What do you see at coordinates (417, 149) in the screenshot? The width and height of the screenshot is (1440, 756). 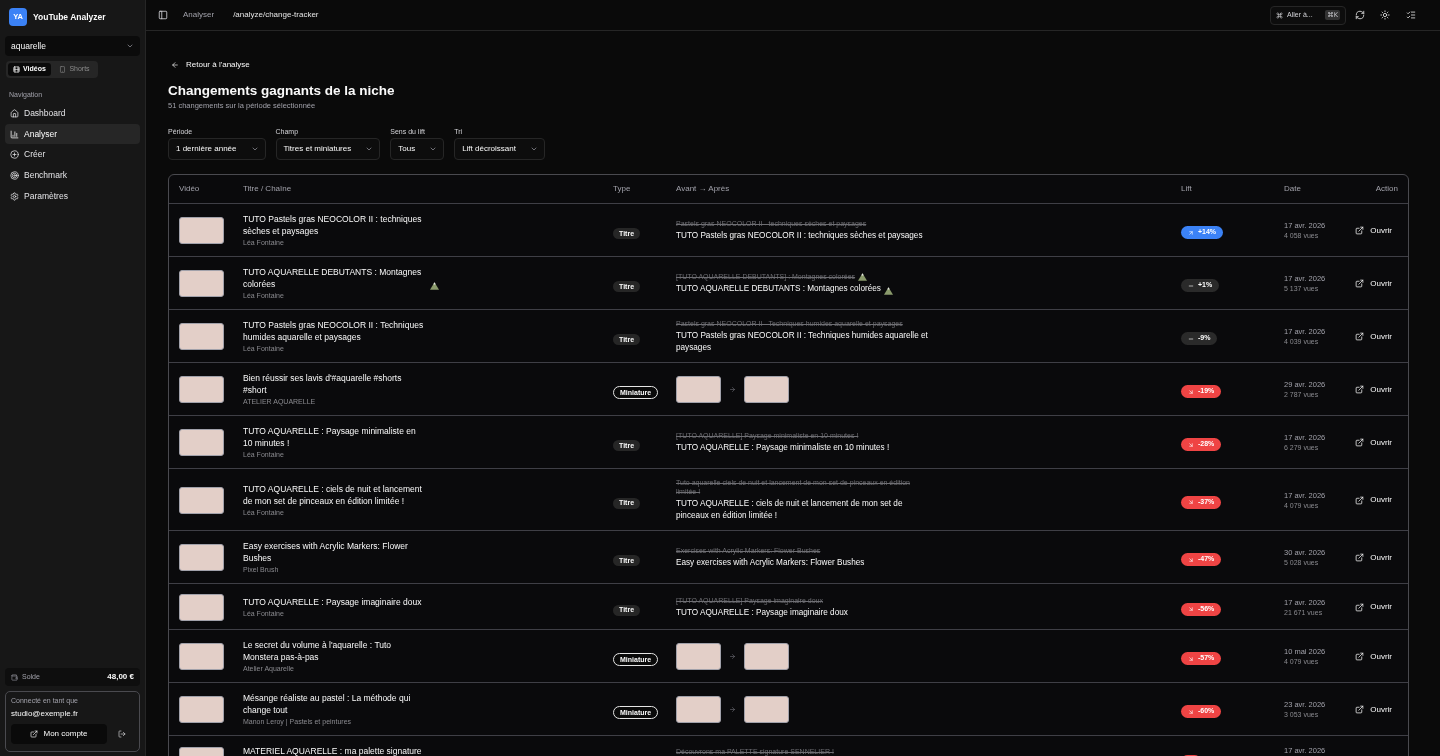 I see `filter-select: Tous` at bounding box center [417, 149].